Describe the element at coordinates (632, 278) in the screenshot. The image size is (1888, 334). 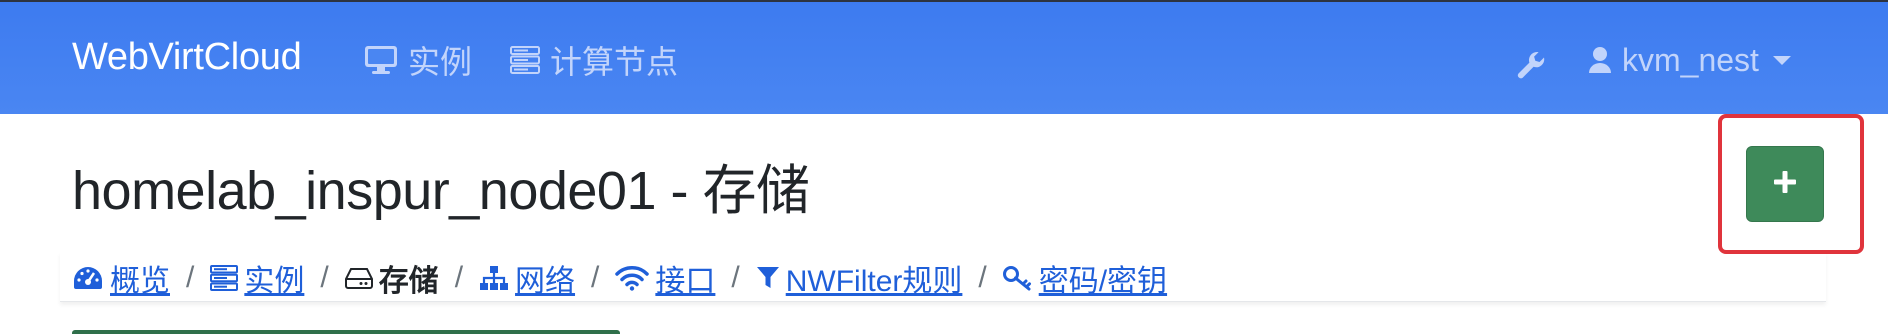
I see `wifi-icon` at that location.